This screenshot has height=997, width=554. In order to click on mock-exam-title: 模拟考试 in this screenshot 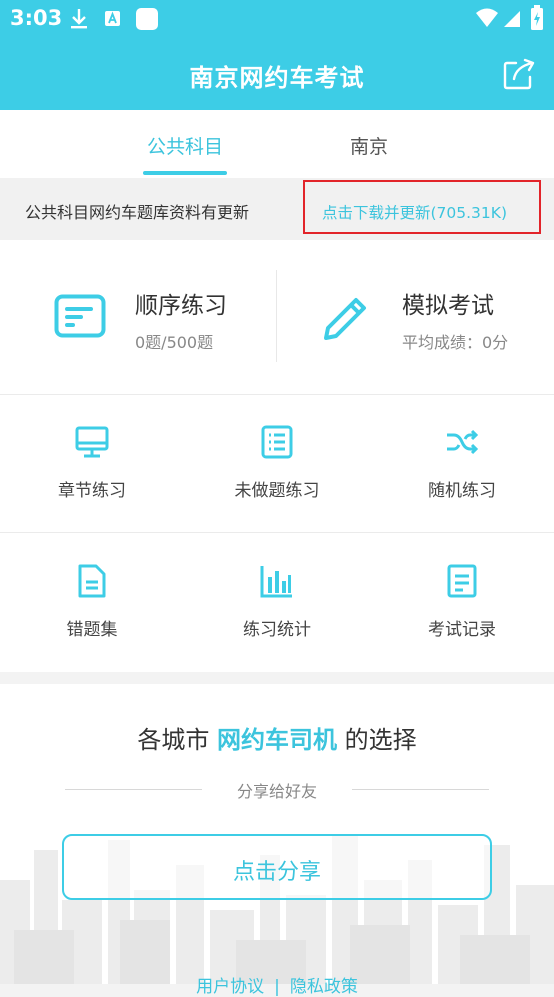, I will do `click(448, 306)`.